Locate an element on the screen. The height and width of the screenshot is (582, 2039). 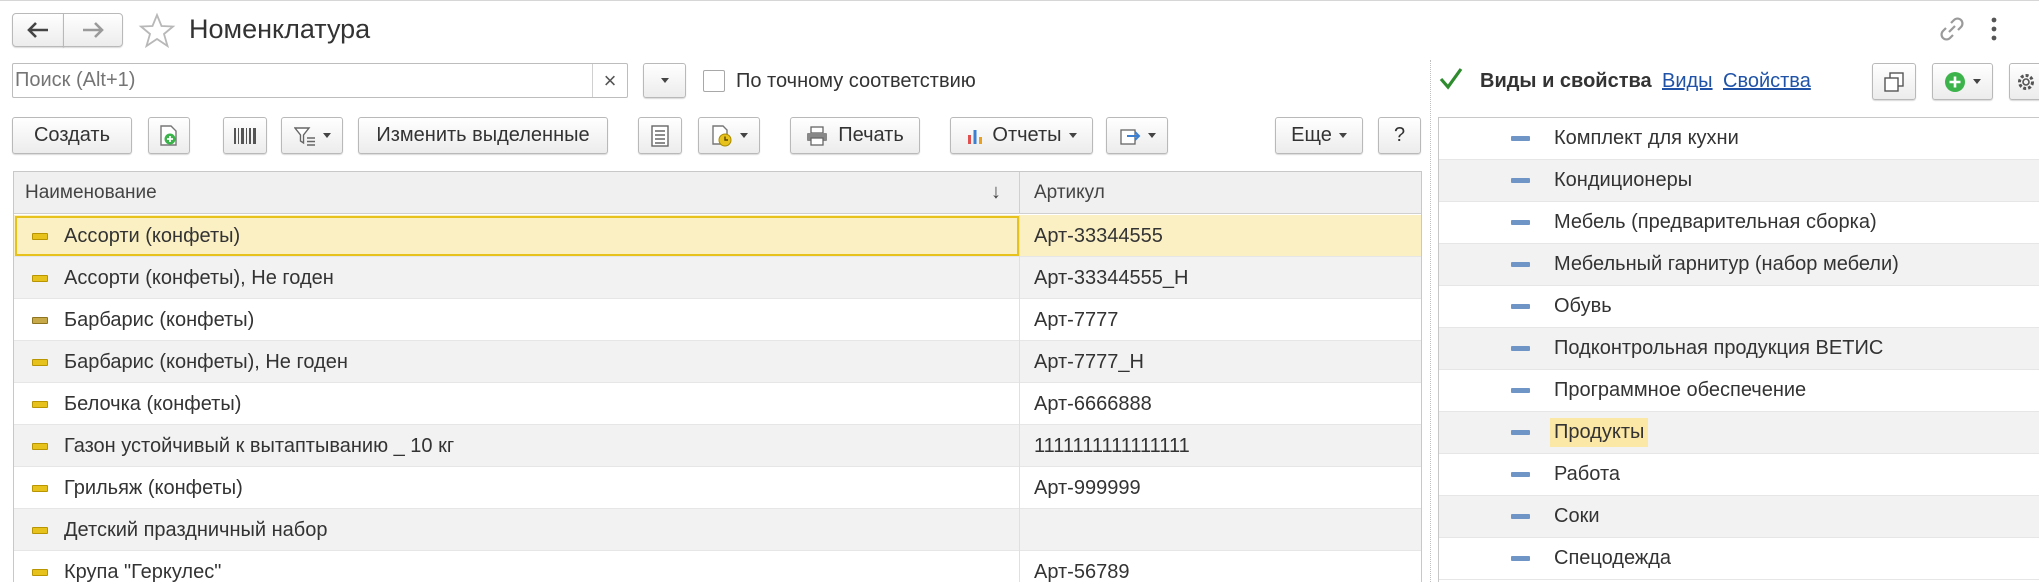
page-title: Номенклатура is located at coordinates (280, 29).